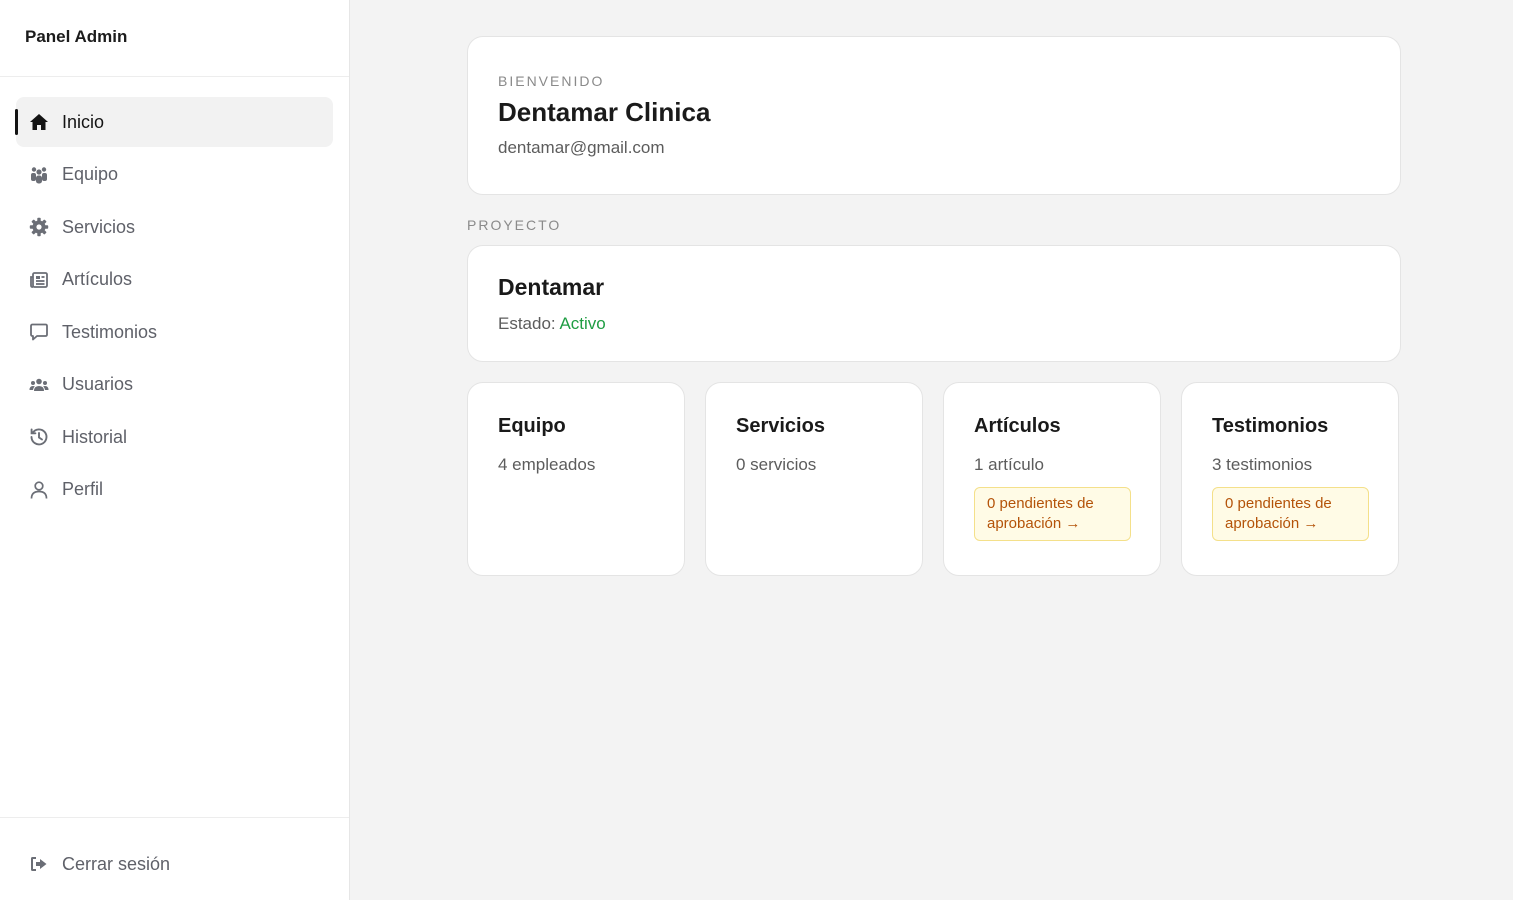 The width and height of the screenshot is (1513, 900). I want to click on sidebar-item-usuarios: Usuarios, so click(174, 385).